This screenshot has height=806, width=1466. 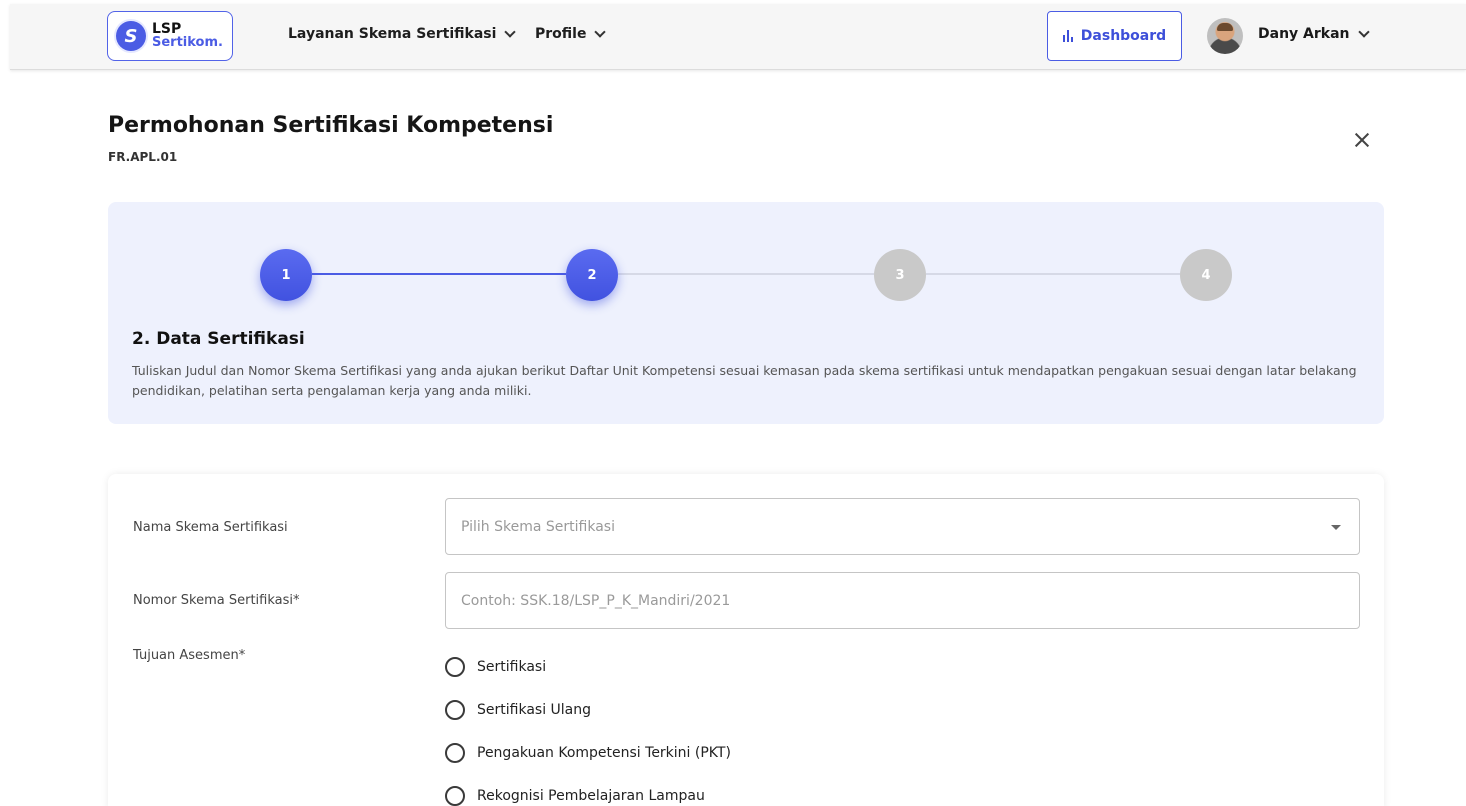 What do you see at coordinates (189, 655) in the screenshot?
I see `tujuan-label: Tujuan Asesmen*` at bounding box center [189, 655].